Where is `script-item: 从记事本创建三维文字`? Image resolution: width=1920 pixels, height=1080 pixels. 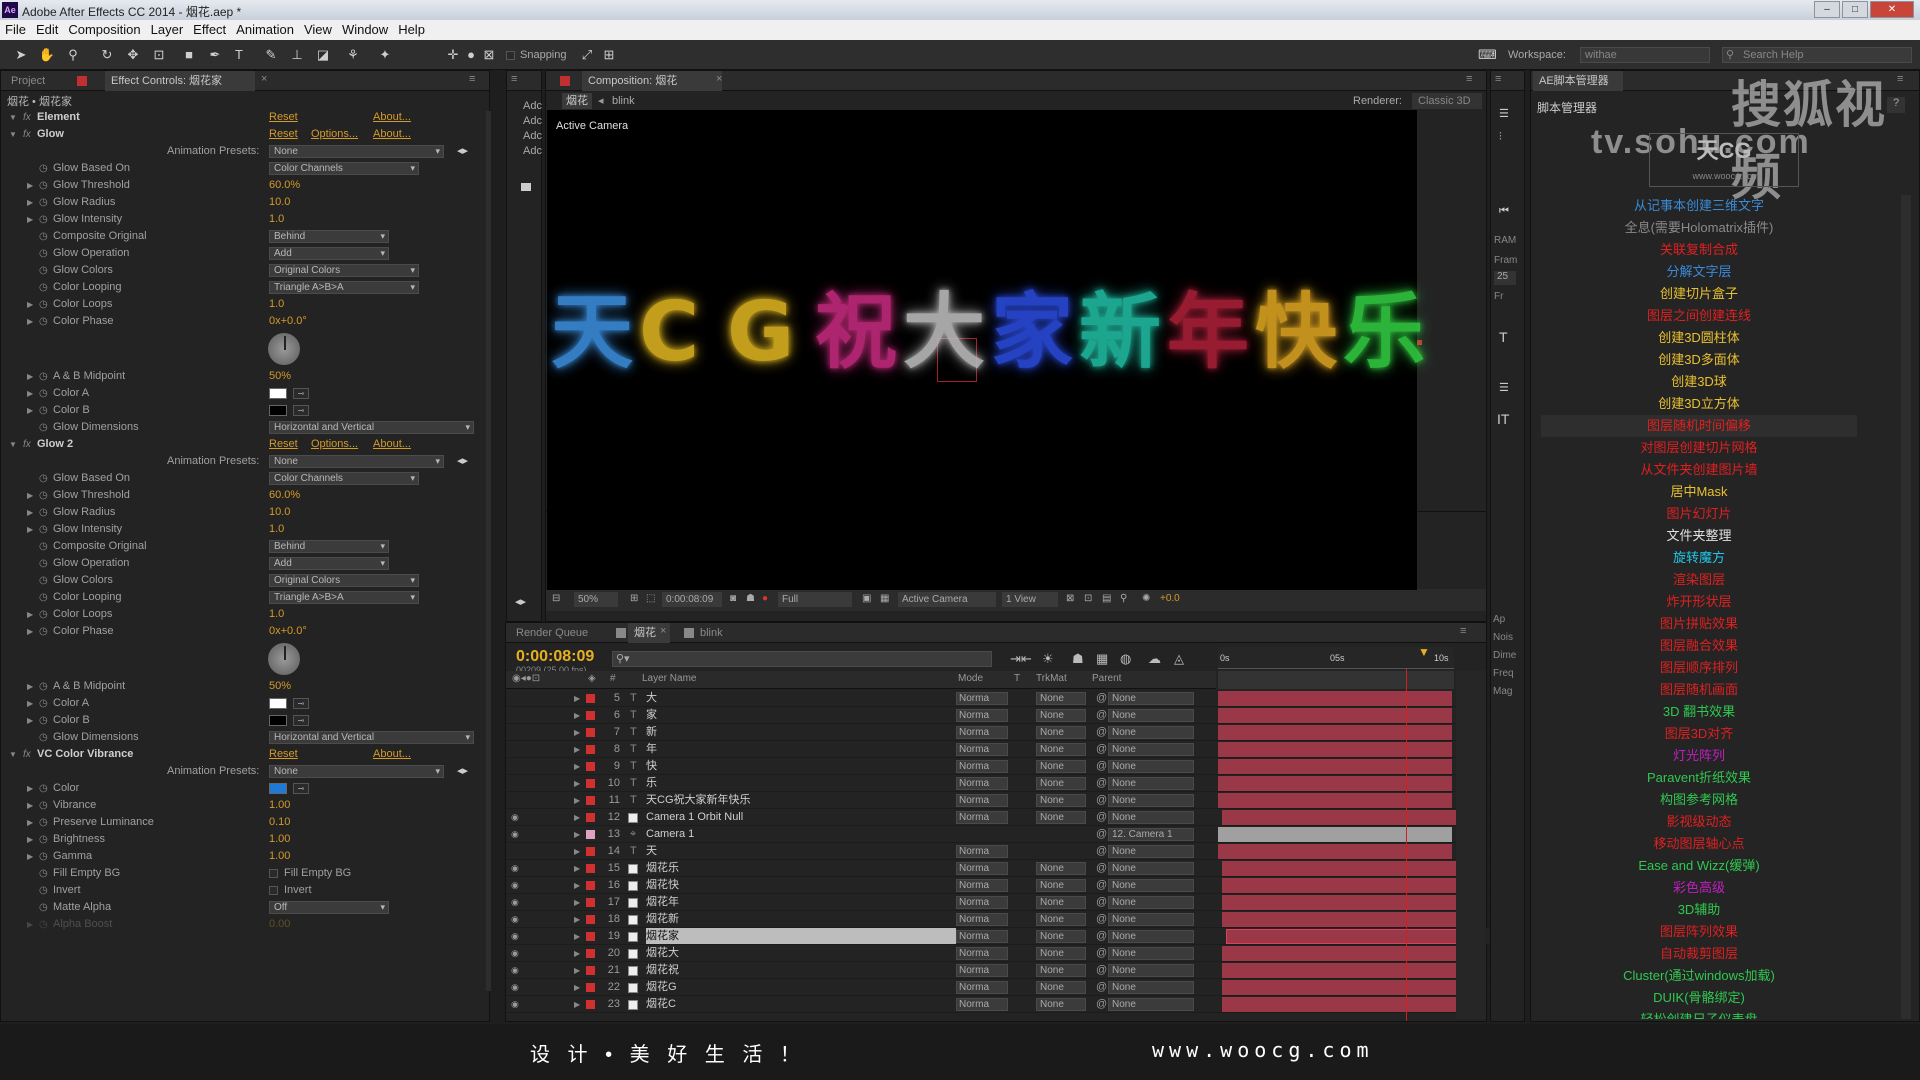
script-item: 从记事本创建三维文字 is located at coordinates (1699, 206).